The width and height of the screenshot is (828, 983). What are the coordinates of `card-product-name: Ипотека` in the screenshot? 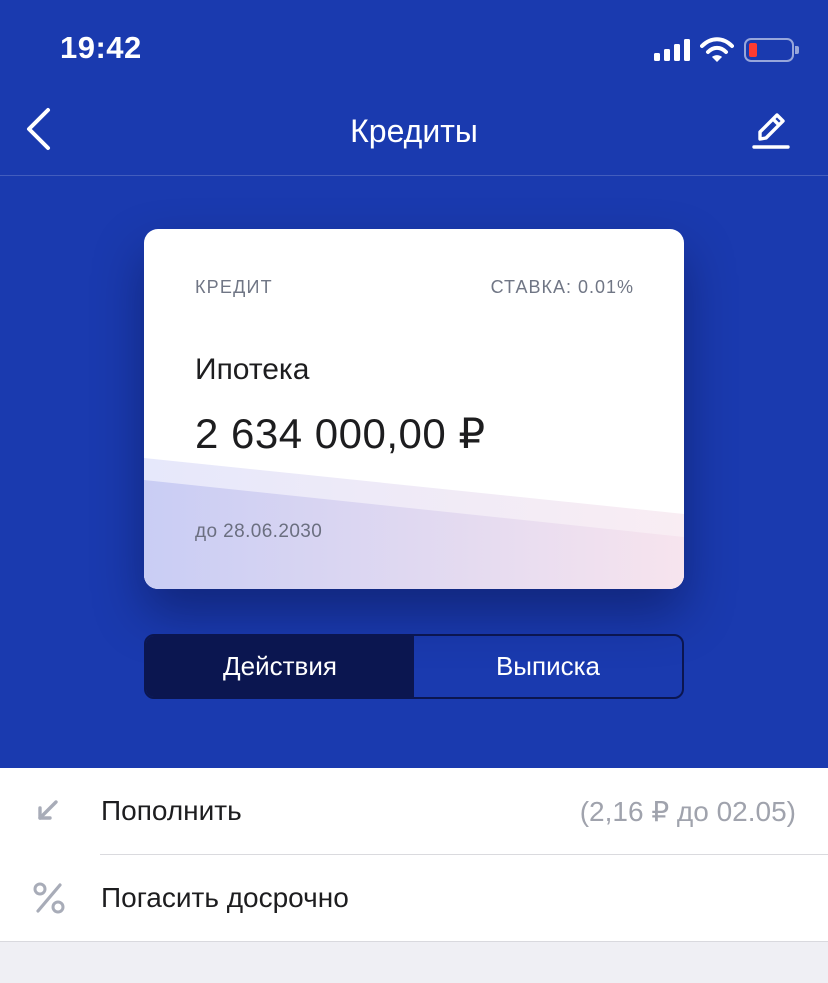 It's located at (252, 369).